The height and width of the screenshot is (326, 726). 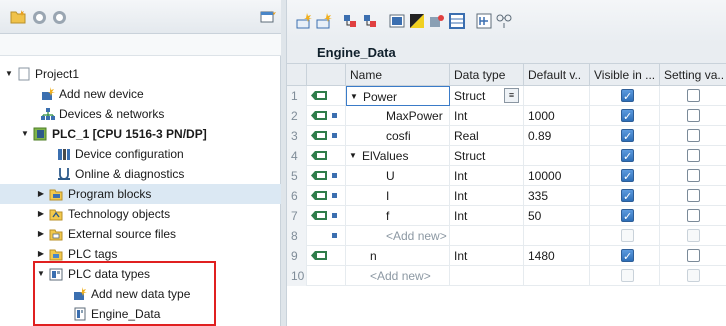 I want to click on name-cell: cosfi, so click(x=398, y=136).